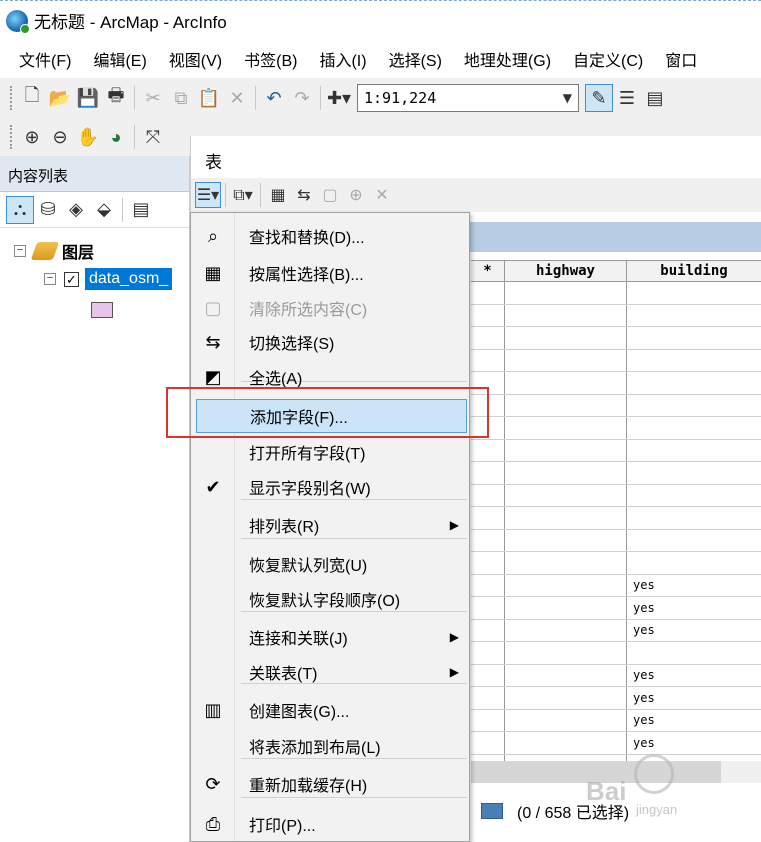 This screenshot has height=842, width=761. Describe the element at coordinates (330, 672) in the screenshot. I see `menu-item: 关联表(T) ▶` at that location.